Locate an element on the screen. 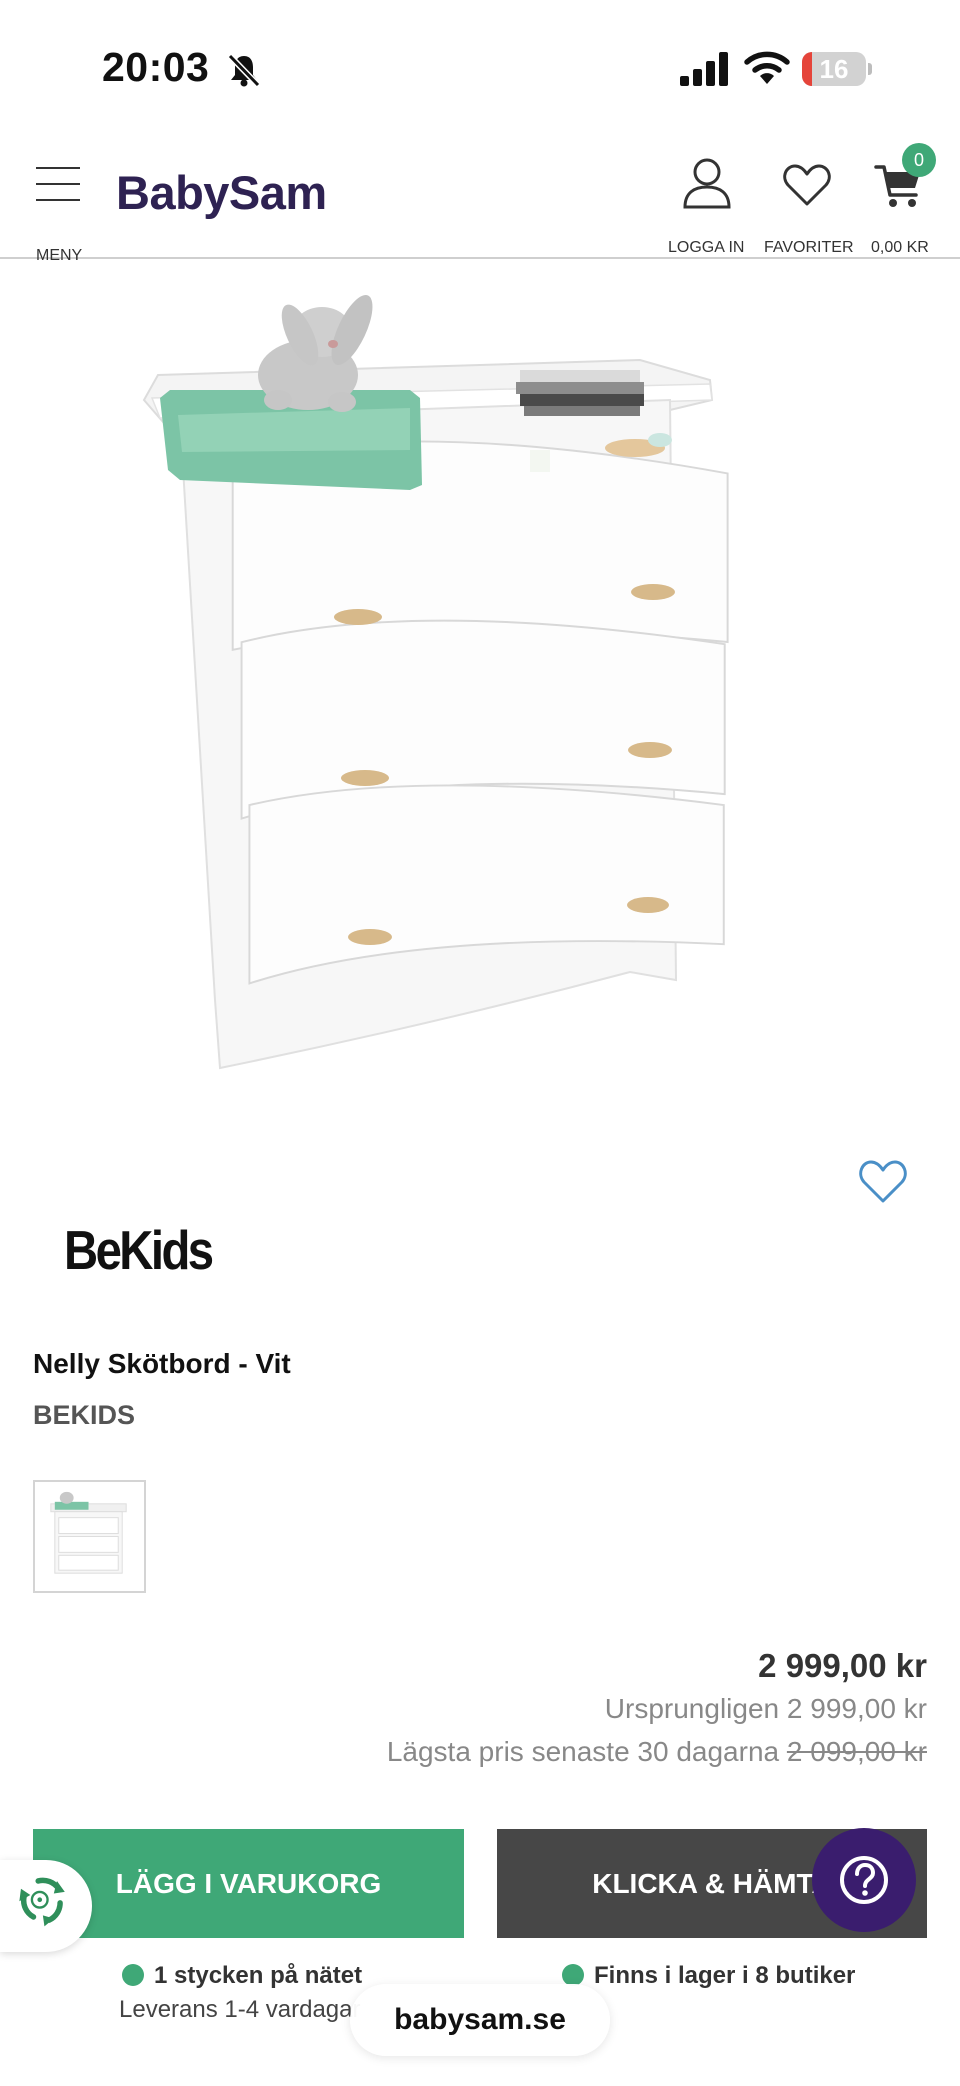  heart-icon is located at coordinates (807, 185).